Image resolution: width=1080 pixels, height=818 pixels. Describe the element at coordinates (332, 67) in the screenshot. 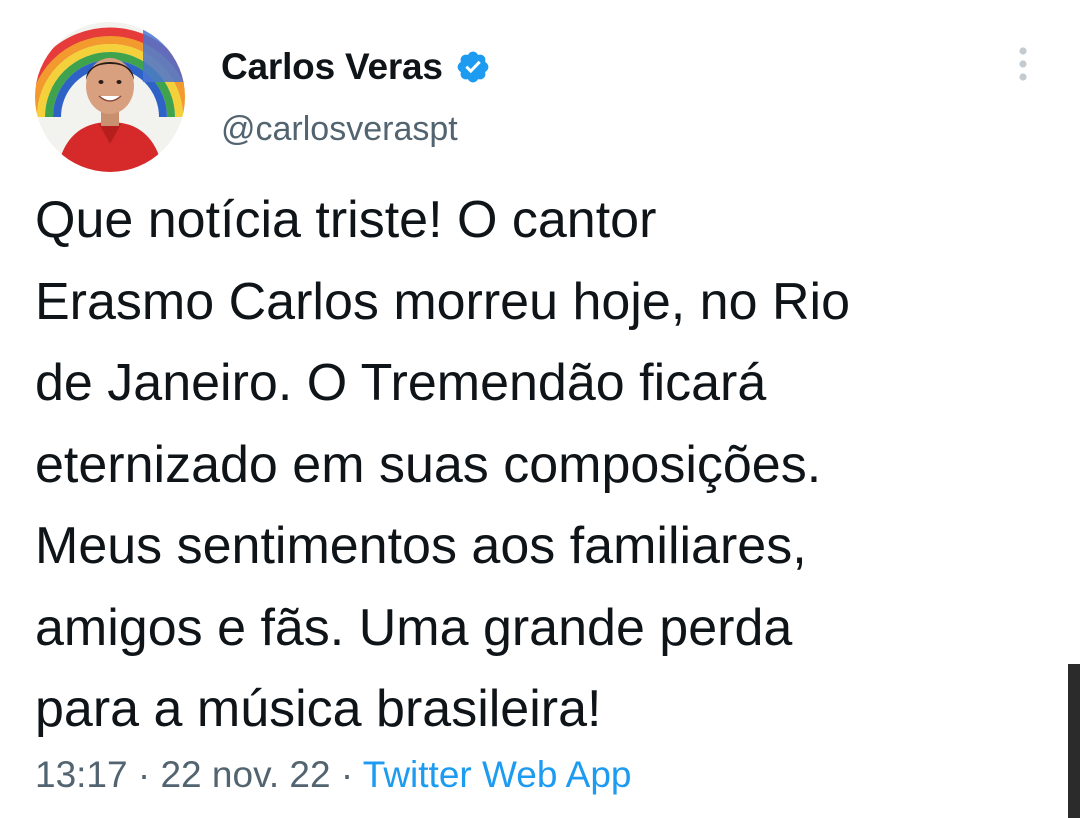

I see `display-name: Carlos Veras` at that location.